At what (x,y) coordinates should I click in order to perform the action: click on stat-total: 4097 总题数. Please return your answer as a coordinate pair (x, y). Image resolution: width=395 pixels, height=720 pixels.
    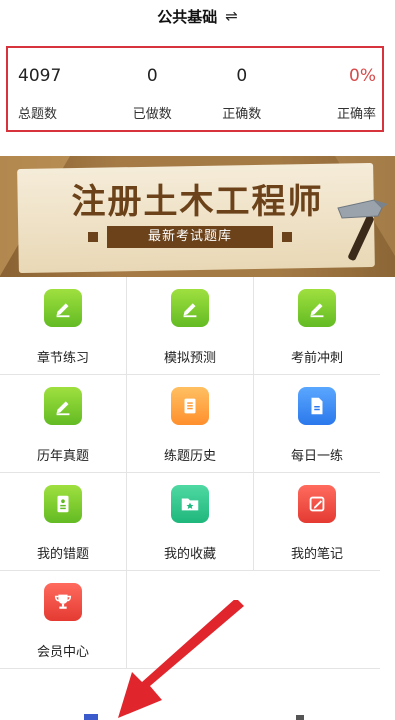
    Looking at the image, I should click on (58, 89).